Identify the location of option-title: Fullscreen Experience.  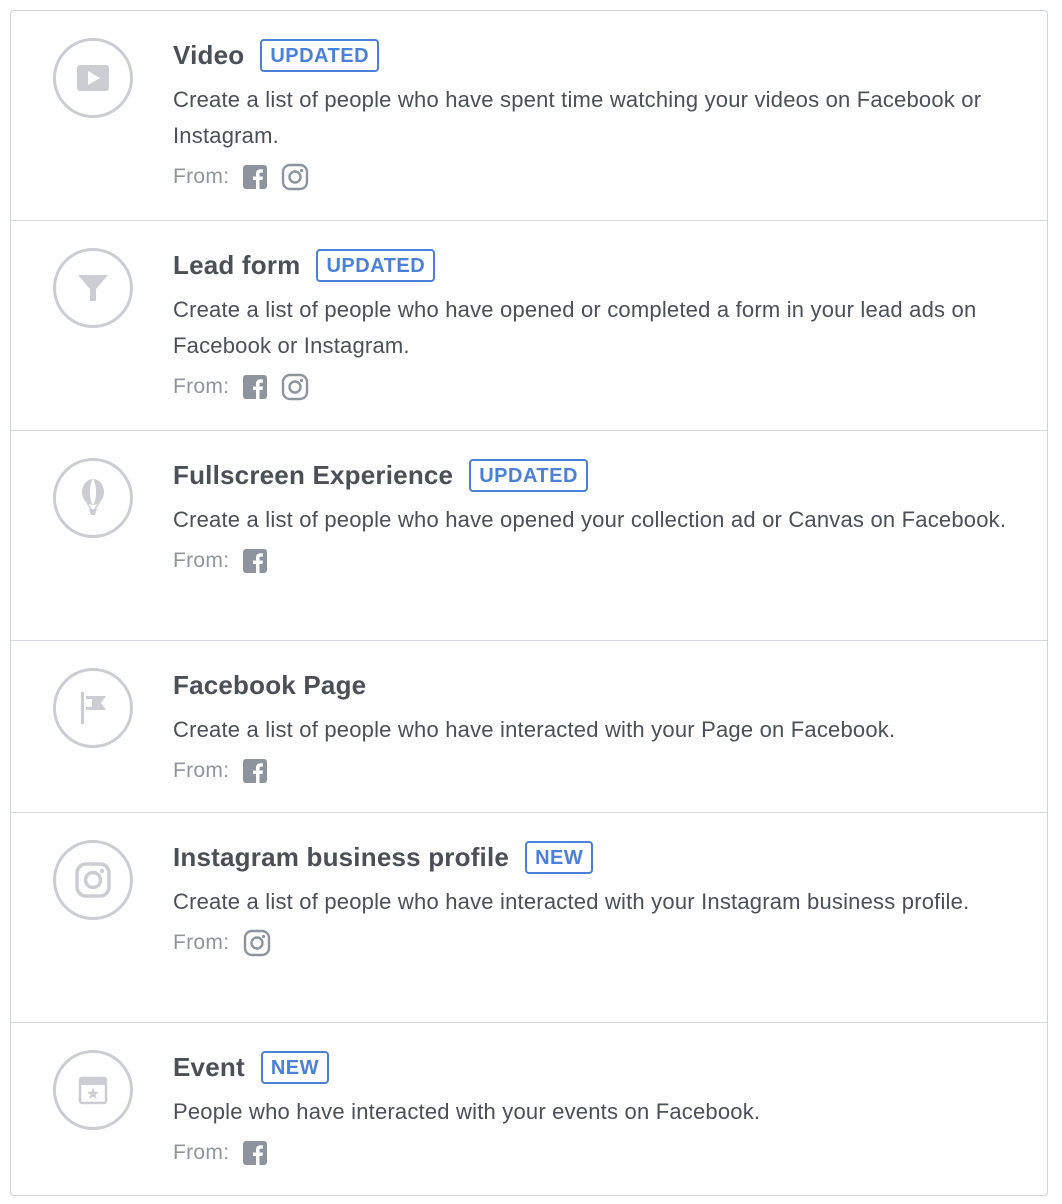
(313, 474).